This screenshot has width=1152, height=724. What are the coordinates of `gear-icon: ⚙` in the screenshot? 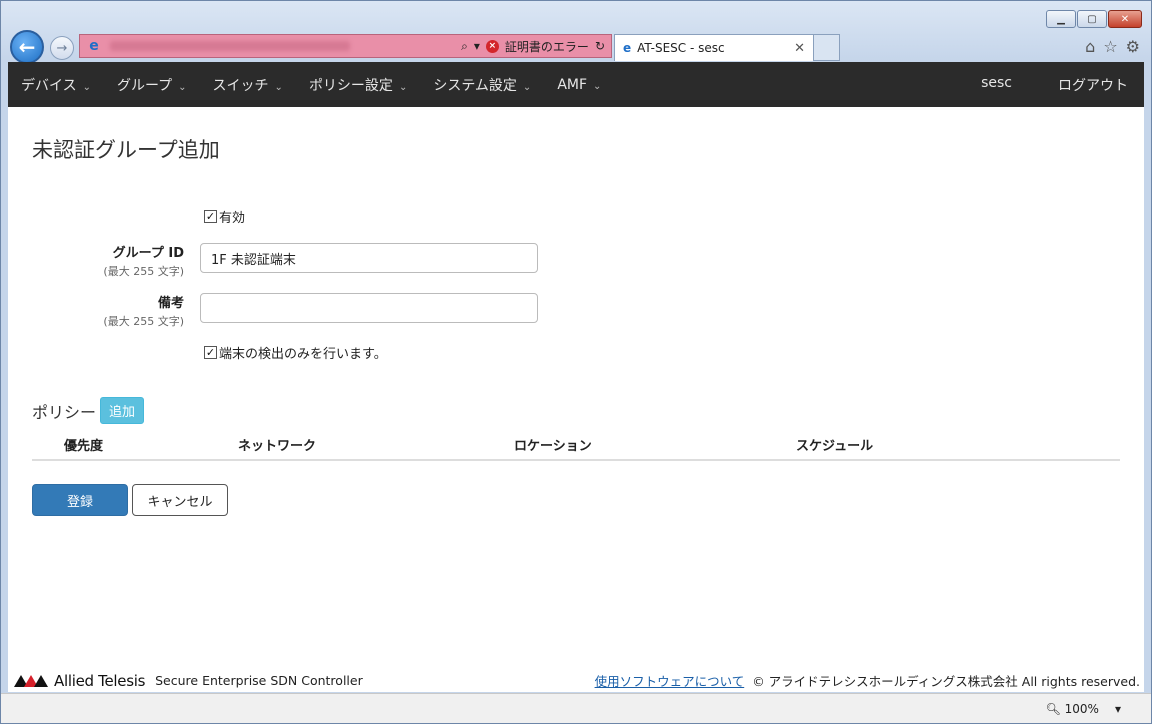 It's located at (1133, 46).